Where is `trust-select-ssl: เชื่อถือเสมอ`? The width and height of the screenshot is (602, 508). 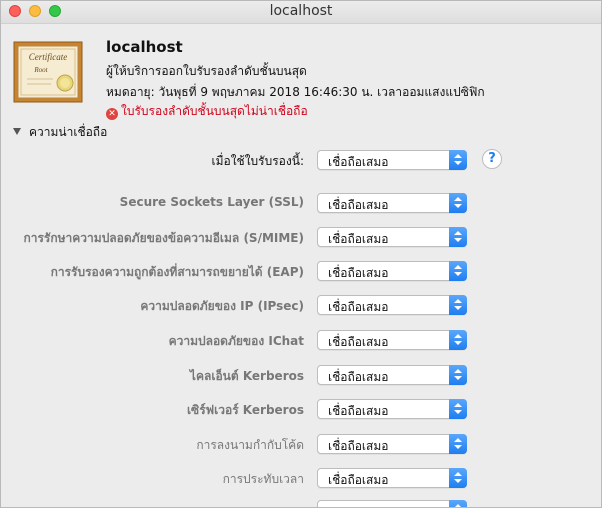
trust-select-ssl: เชื่อถือเสมอ is located at coordinates (392, 203).